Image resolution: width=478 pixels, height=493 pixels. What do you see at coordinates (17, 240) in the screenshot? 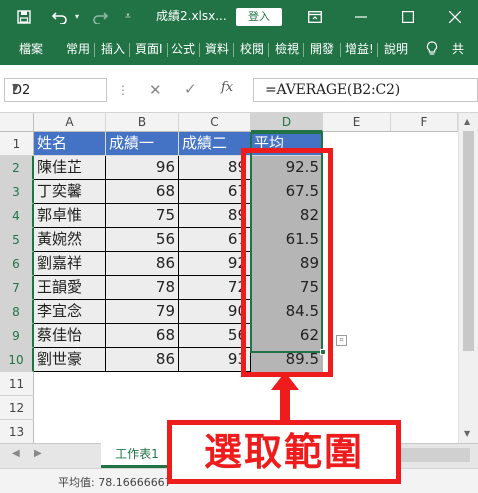
I see `row-header: 5` at bounding box center [17, 240].